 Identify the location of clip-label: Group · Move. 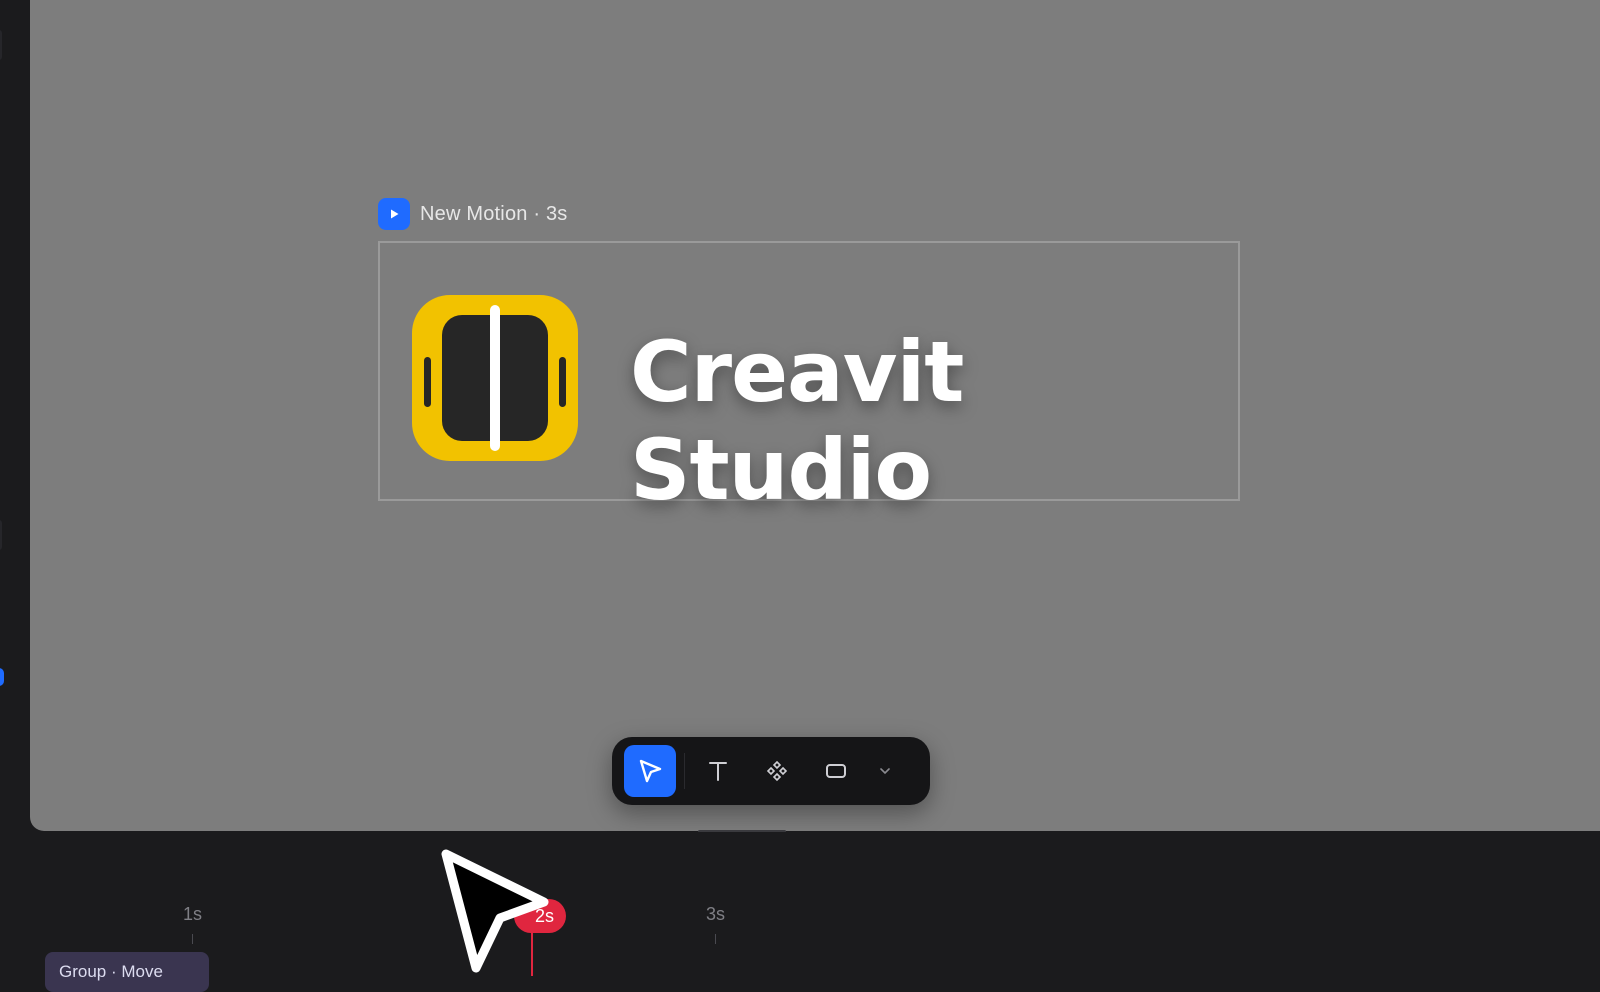
(111, 971).